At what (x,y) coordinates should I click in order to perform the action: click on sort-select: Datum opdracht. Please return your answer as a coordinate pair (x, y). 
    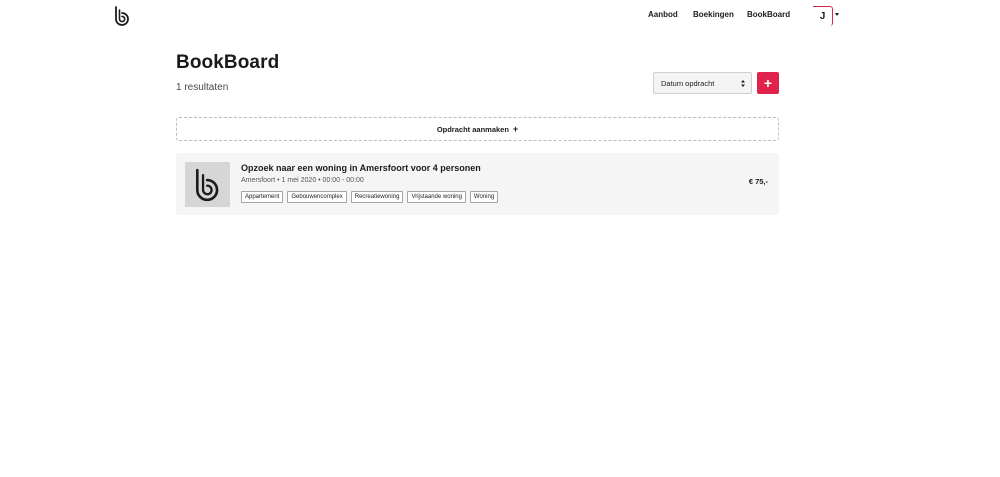
    Looking at the image, I should click on (702, 83).